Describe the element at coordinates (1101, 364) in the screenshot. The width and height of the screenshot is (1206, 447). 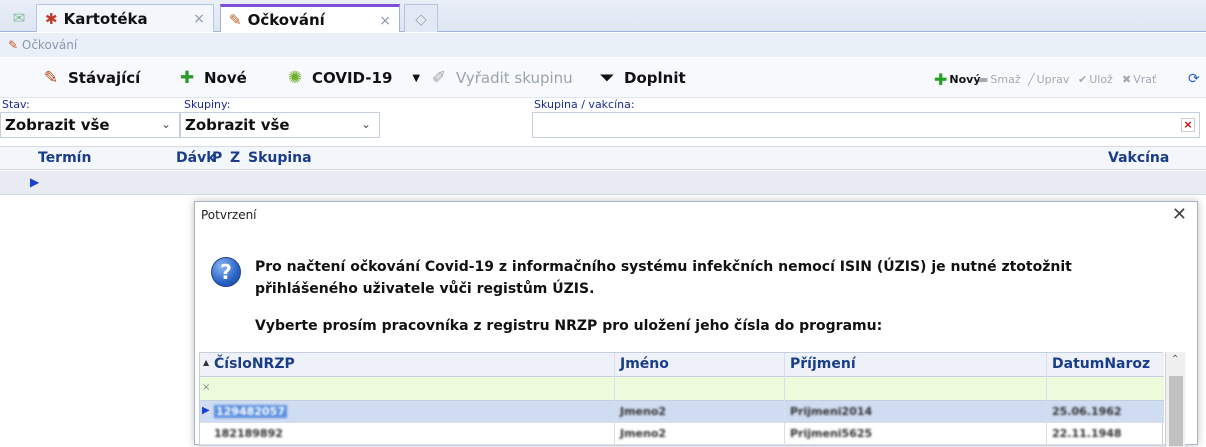
I see `col-datum-naroz: DatumNaroz` at that location.